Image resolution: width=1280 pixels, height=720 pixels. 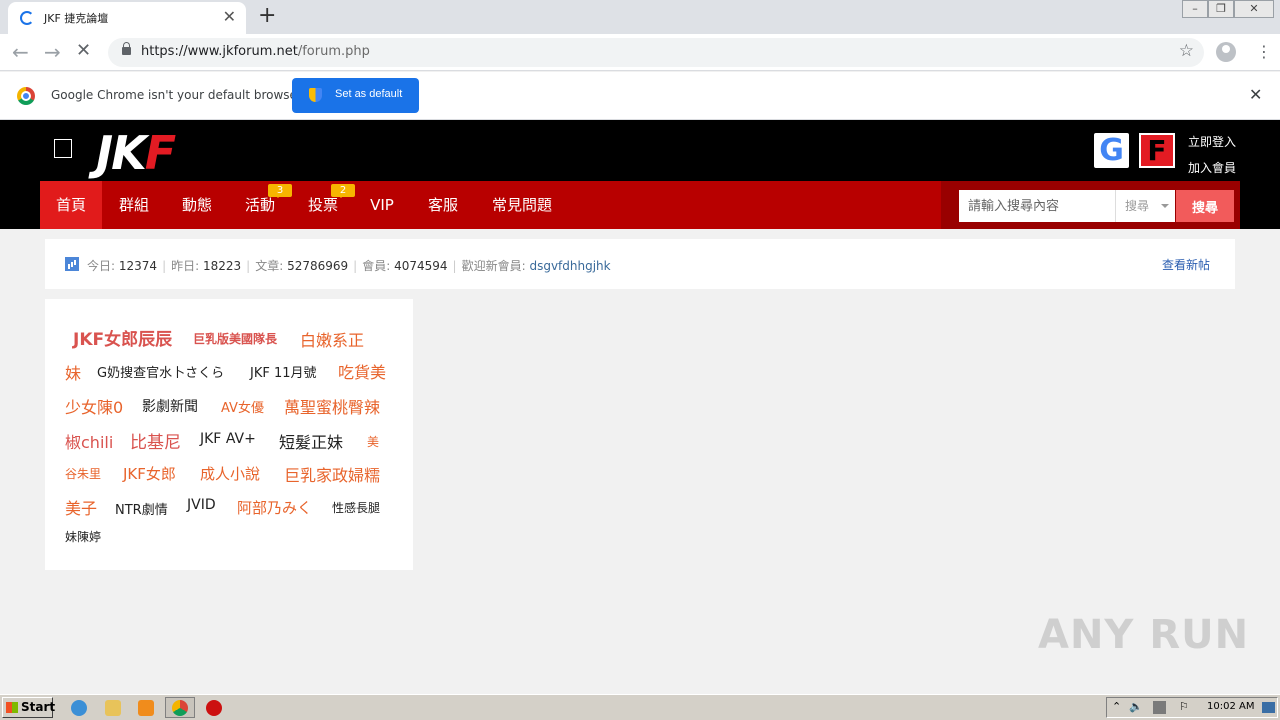 What do you see at coordinates (1157, 150) in the screenshot?
I see `jkf-f-login-icon: F` at bounding box center [1157, 150].